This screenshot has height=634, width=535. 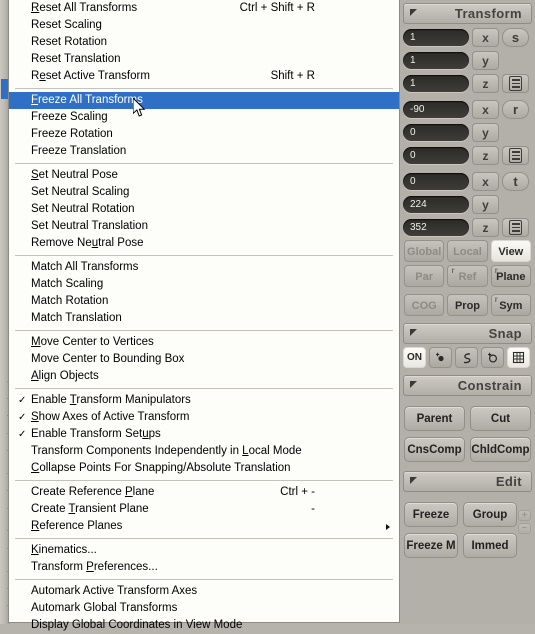 I want to click on check-icon: ✓, so click(x=22, y=434).